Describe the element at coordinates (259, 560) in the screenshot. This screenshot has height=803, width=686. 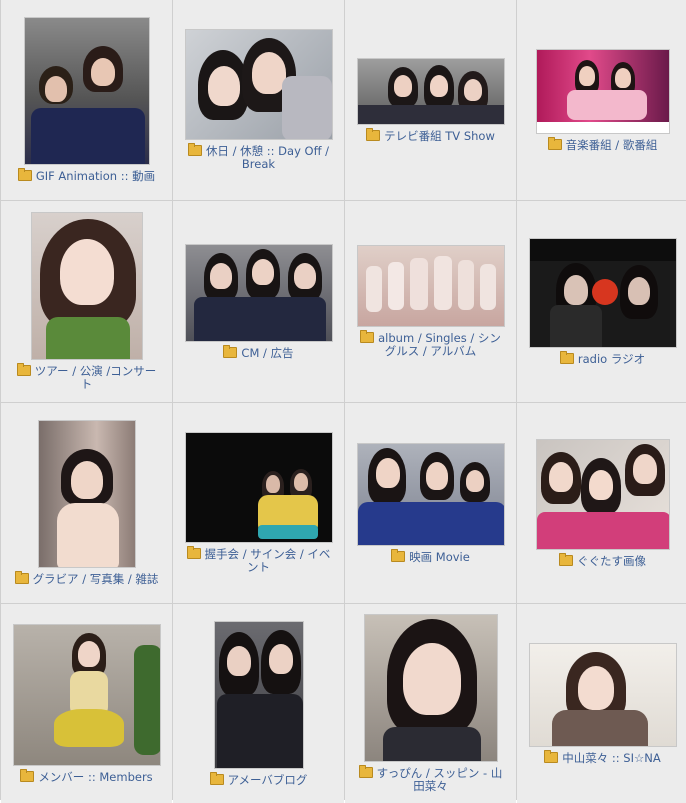
I see `album-label: 握手会 / サイン会 / イベント` at that location.